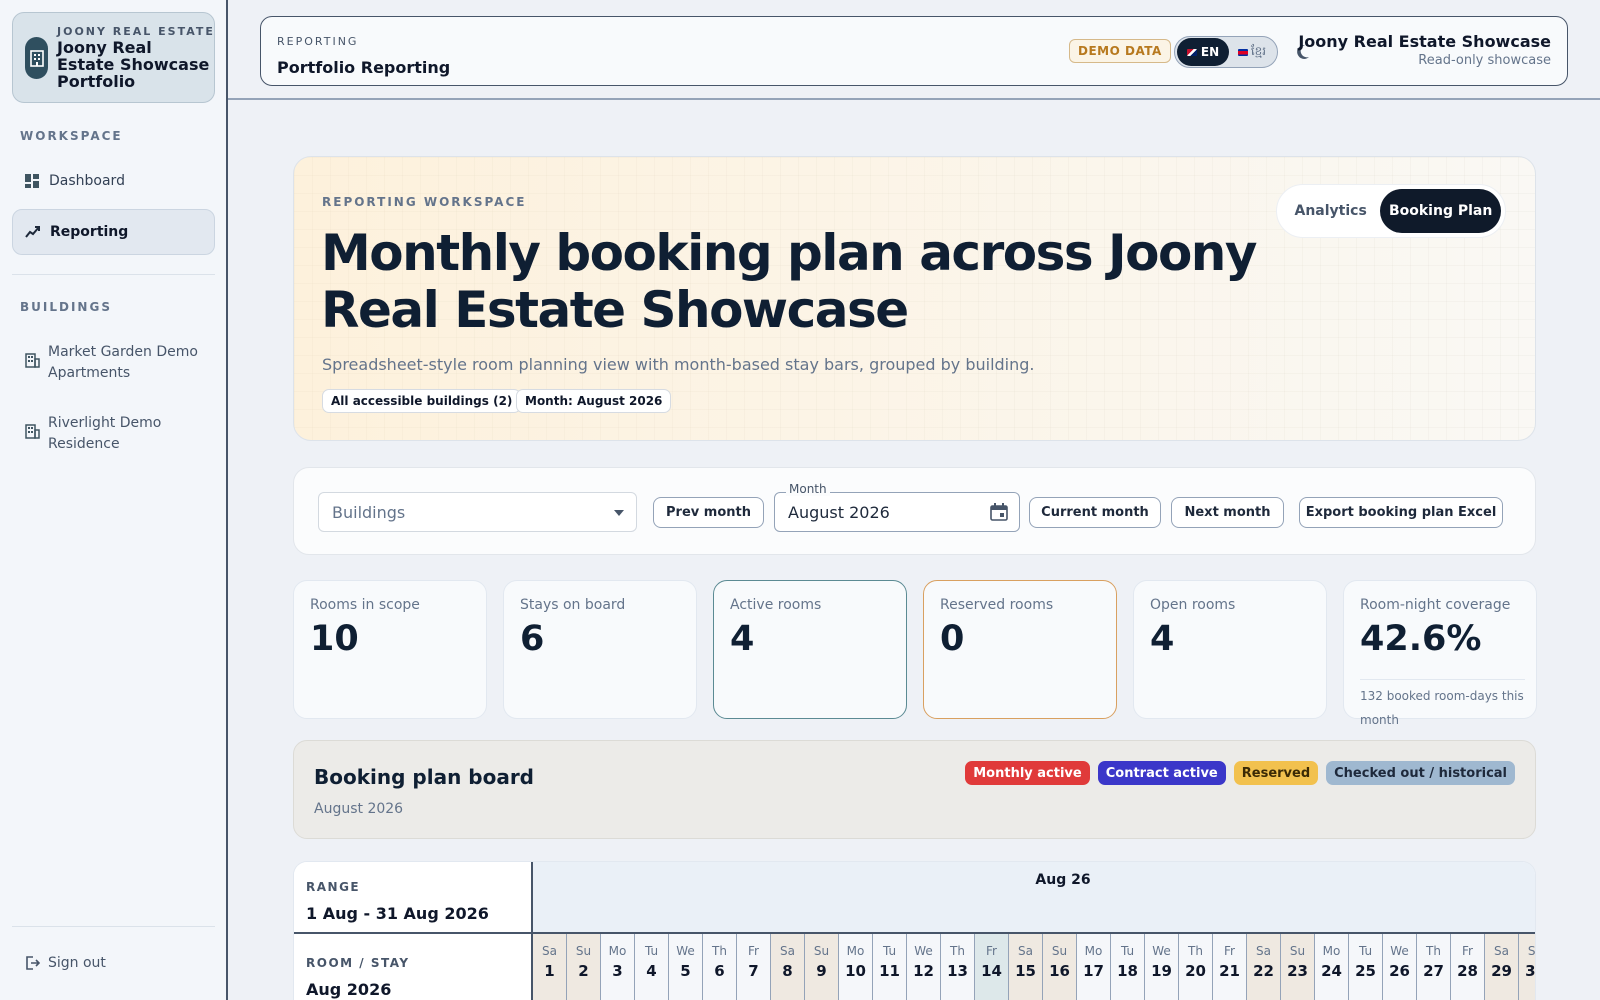  What do you see at coordinates (1330, 211) in the screenshot?
I see `tab-analytics: Analytics` at bounding box center [1330, 211].